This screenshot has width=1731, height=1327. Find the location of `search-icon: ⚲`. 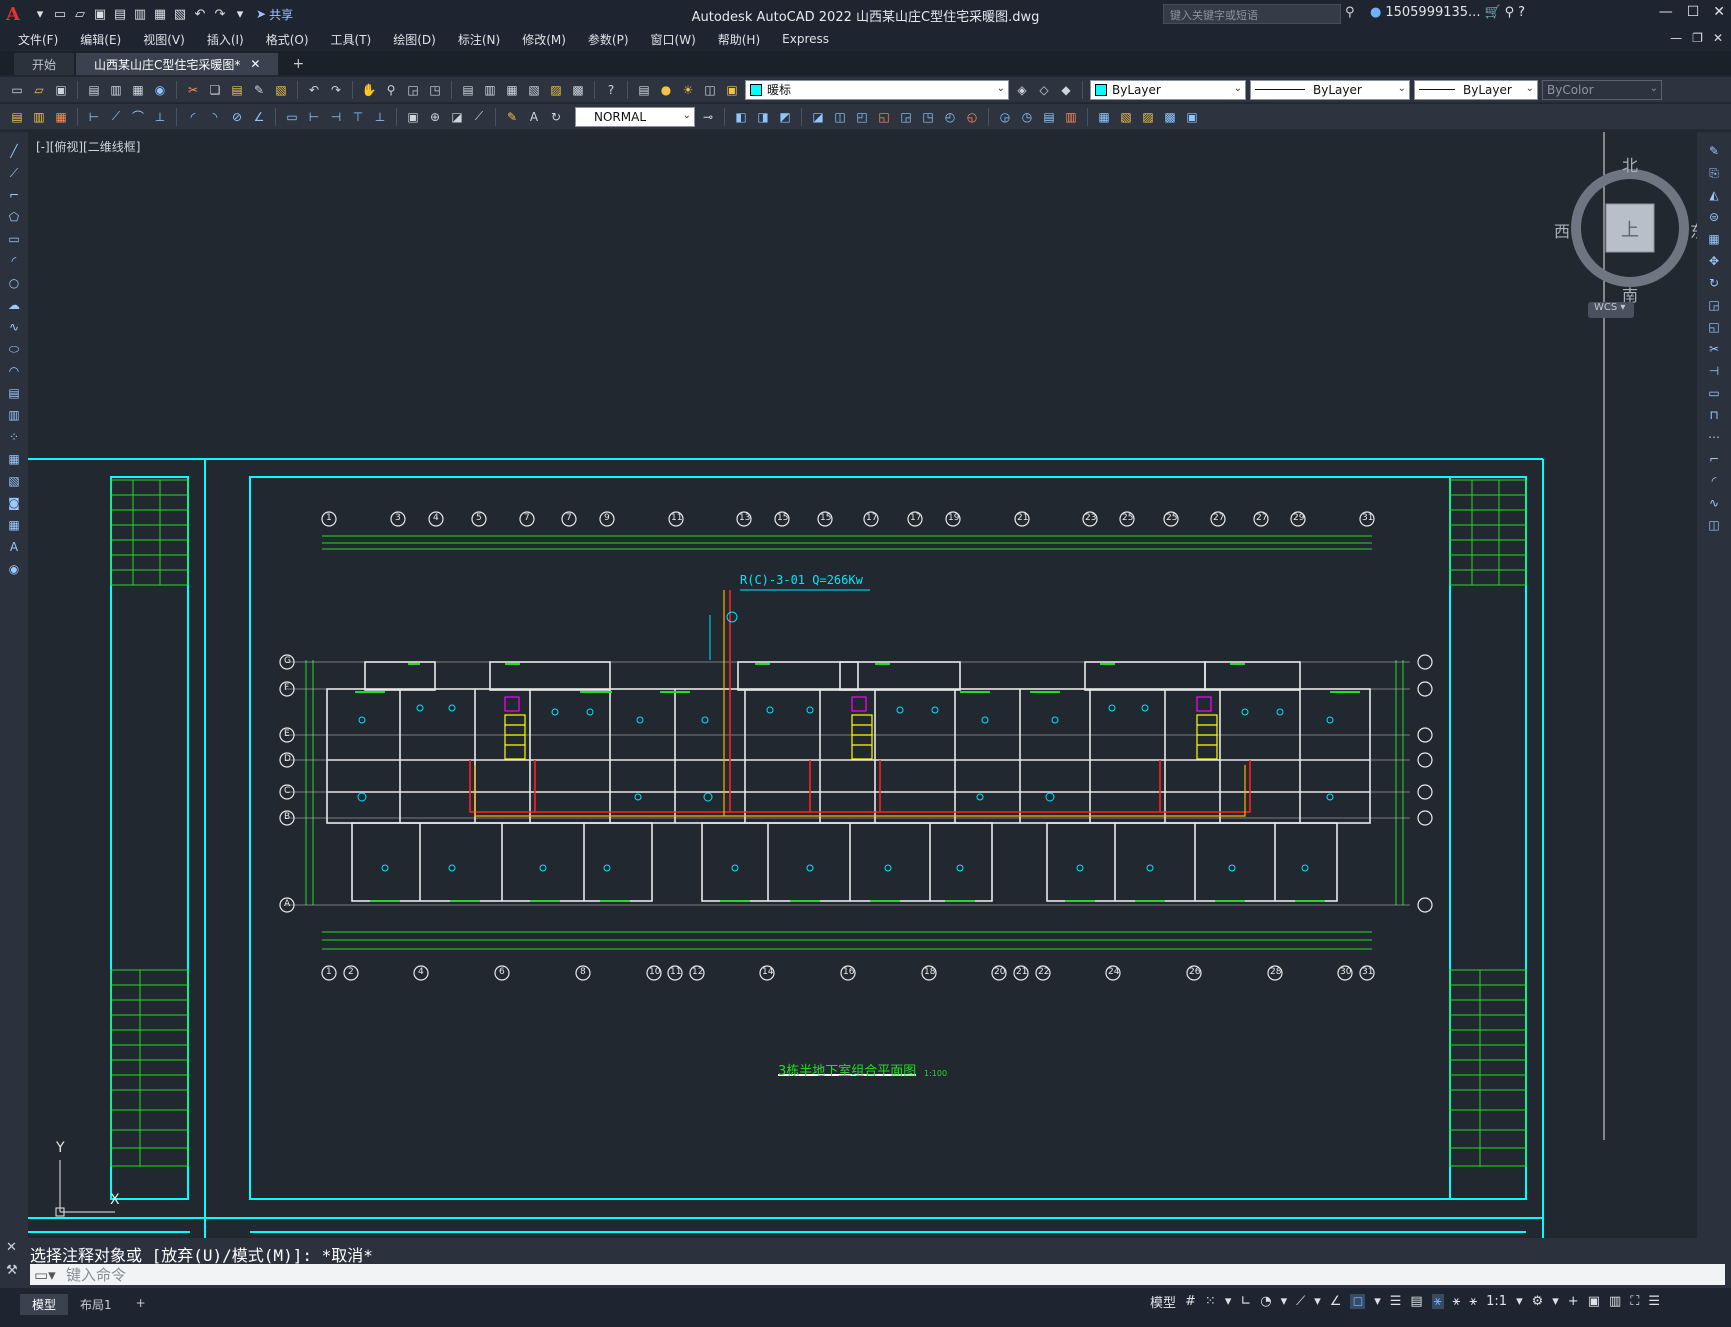

search-icon: ⚲ is located at coordinates (1350, 12).